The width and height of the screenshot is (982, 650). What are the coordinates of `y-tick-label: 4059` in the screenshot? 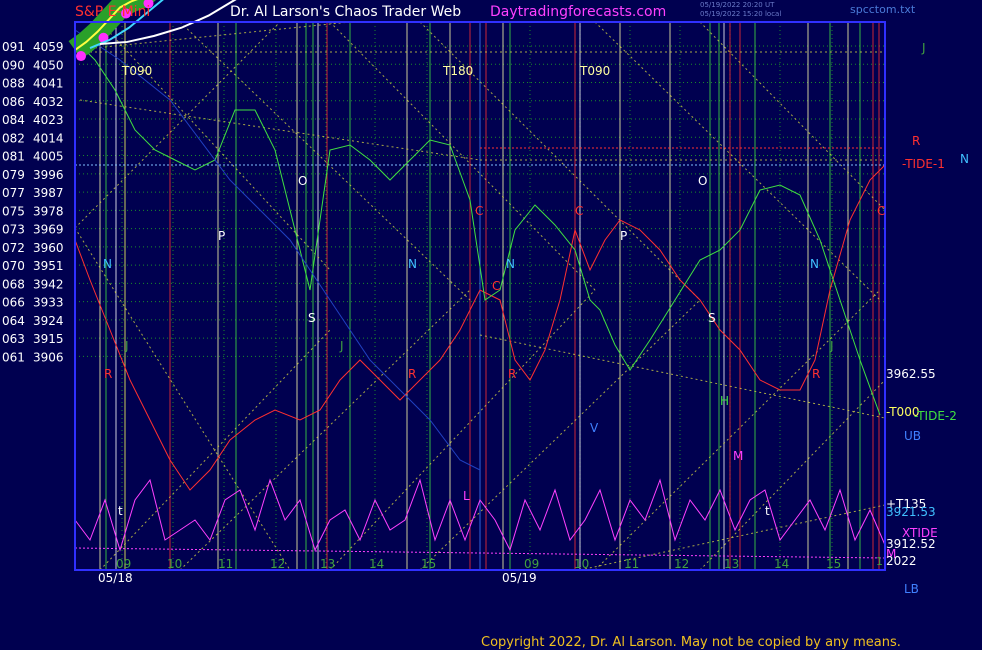 It's located at (48, 47).